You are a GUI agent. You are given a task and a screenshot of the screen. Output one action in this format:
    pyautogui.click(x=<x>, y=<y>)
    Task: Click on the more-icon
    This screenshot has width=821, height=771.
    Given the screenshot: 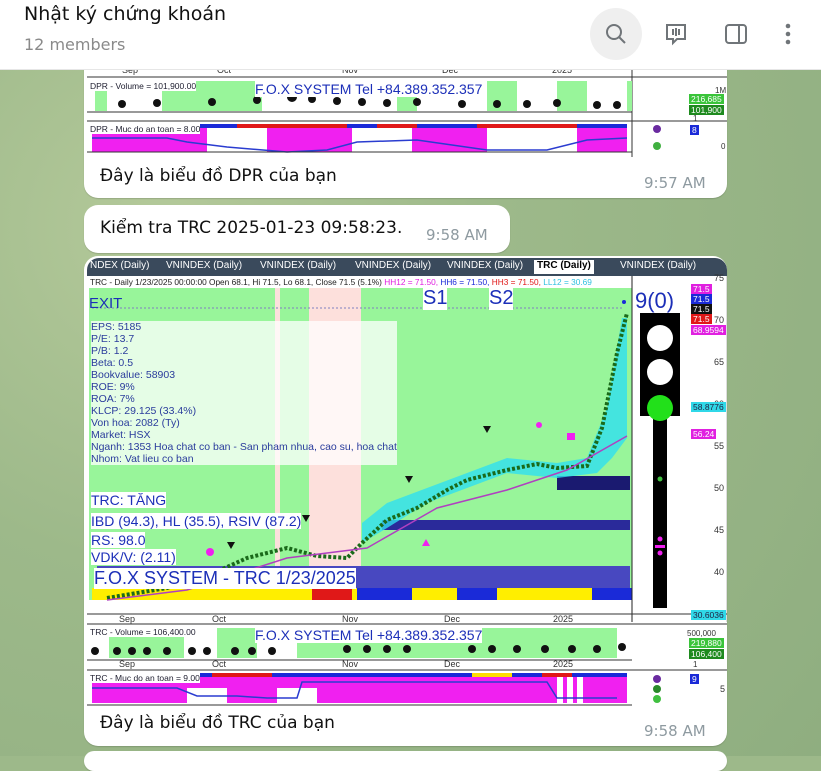 What is the action you would take?
    pyautogui.click(x=788, y=34)
    